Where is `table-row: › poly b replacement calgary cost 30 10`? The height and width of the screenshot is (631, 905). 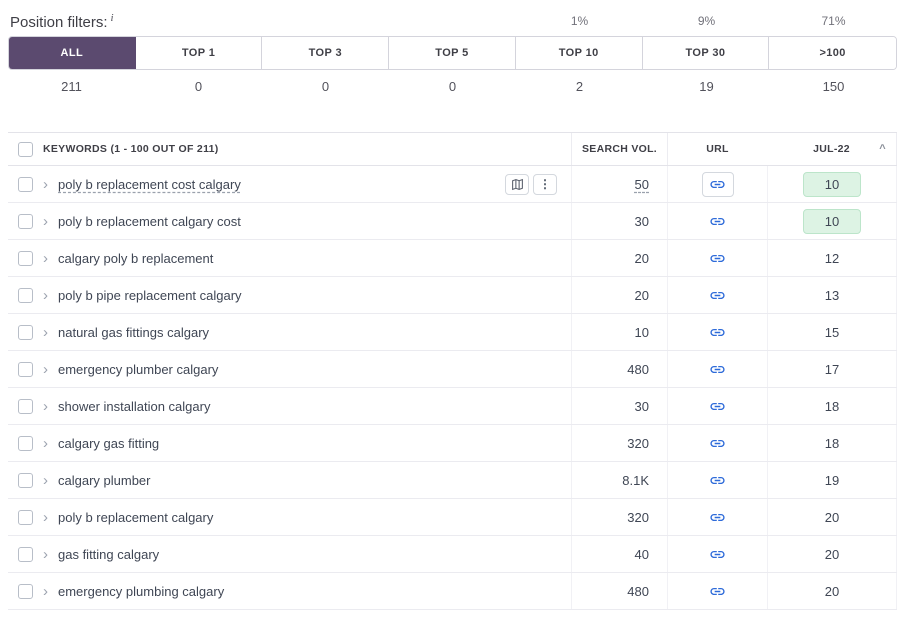 table-row: › poly b replacement calgary cost 30 10 is located at coordinates (452, 221).